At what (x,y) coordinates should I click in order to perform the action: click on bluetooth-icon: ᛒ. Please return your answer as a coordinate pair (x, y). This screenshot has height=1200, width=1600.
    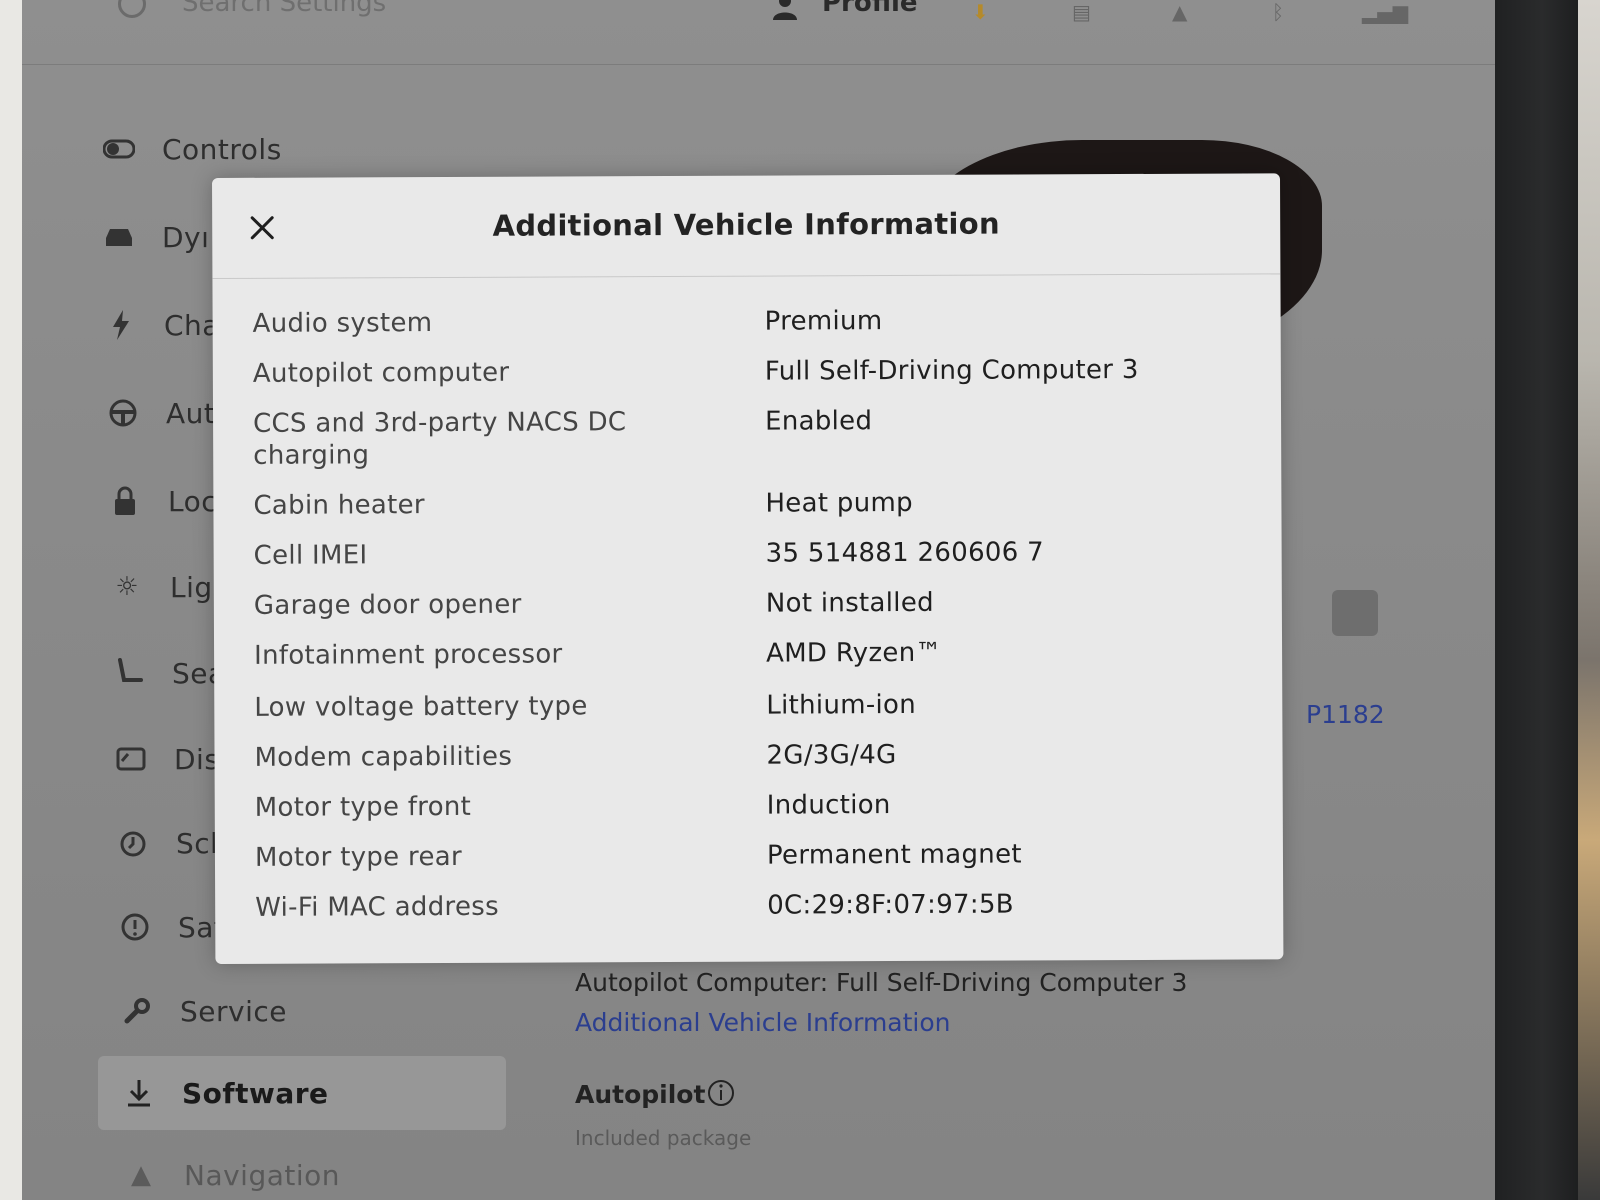
    Looking at the image, I should click on (1278, 12).